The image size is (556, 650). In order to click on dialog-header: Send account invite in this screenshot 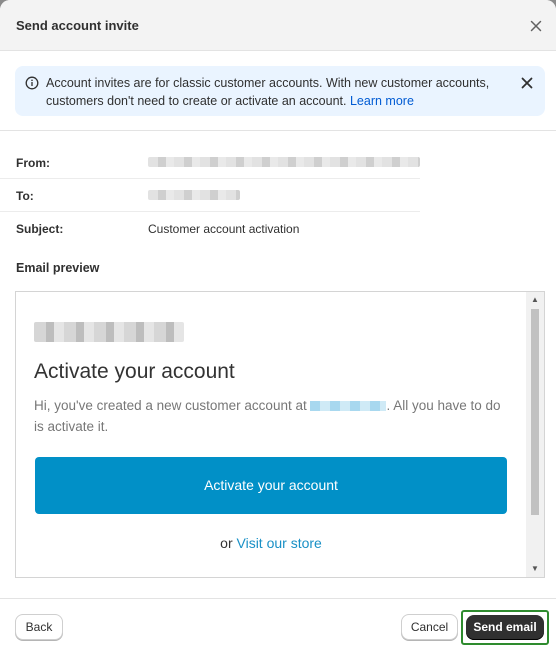, I will do `click(278, 25)`.